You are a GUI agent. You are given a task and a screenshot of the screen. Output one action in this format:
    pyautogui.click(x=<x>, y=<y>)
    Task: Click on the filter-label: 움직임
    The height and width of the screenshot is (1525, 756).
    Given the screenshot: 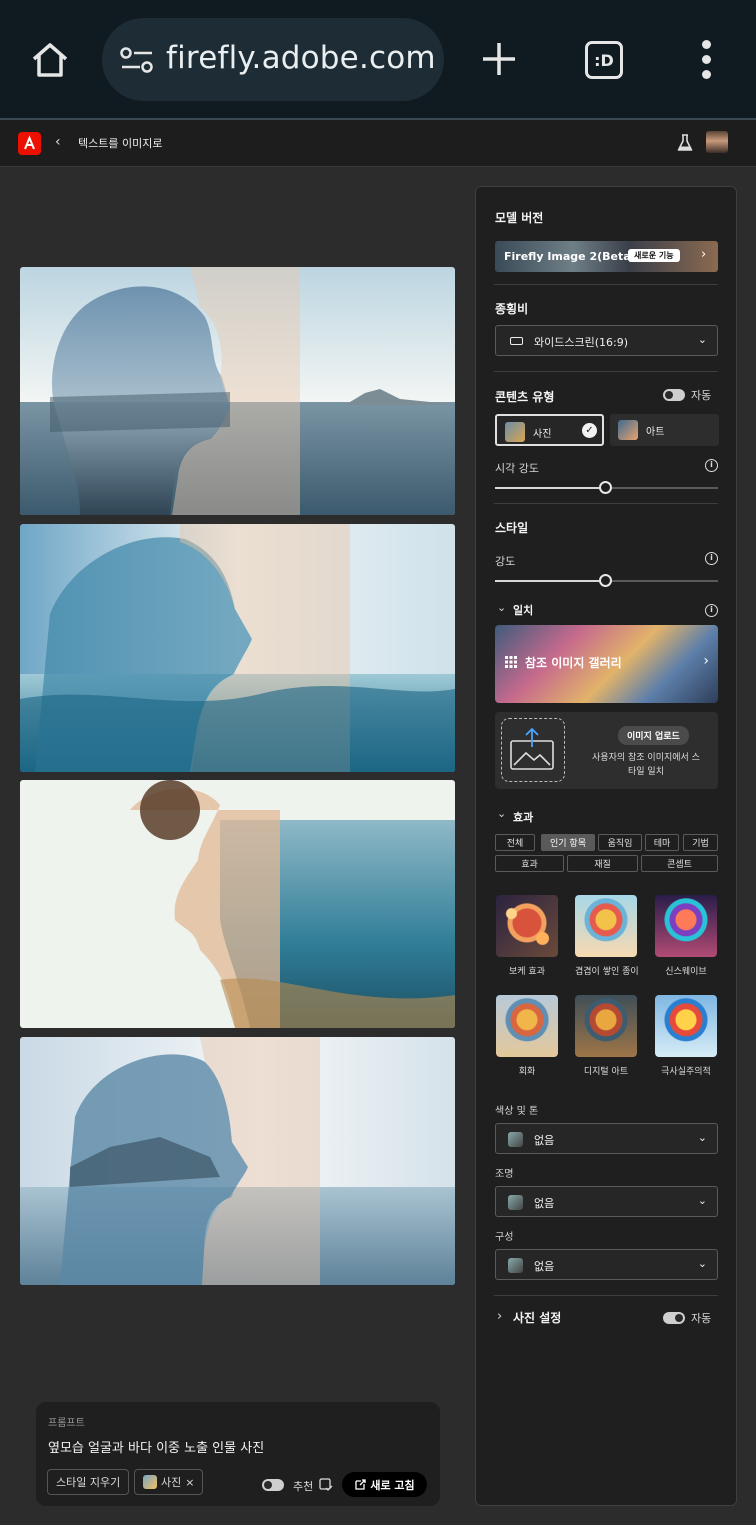 What is the action you would take?
    pyautogui.click(x=620, y=844)
    